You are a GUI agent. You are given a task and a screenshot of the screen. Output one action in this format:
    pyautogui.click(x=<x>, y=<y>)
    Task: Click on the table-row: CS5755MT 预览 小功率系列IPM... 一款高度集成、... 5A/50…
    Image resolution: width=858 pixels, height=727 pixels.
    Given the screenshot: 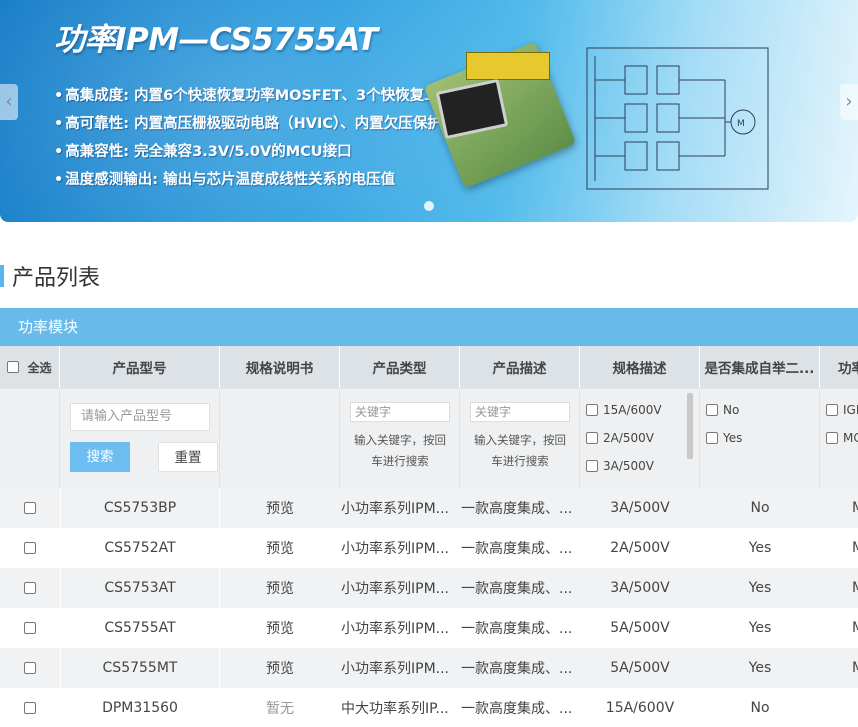 What is the action you would take?
    pyautogui.click(x=429, y=668)
    